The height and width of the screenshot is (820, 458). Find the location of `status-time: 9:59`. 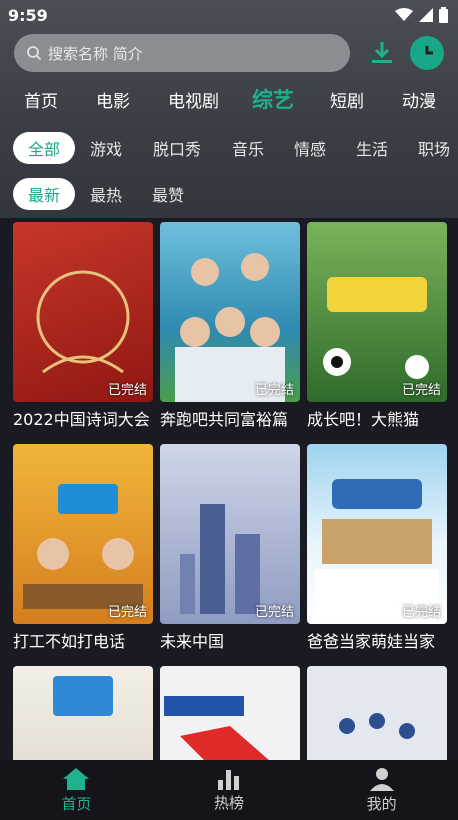

status-time: 9:59 is located at coordinates (28, 15).